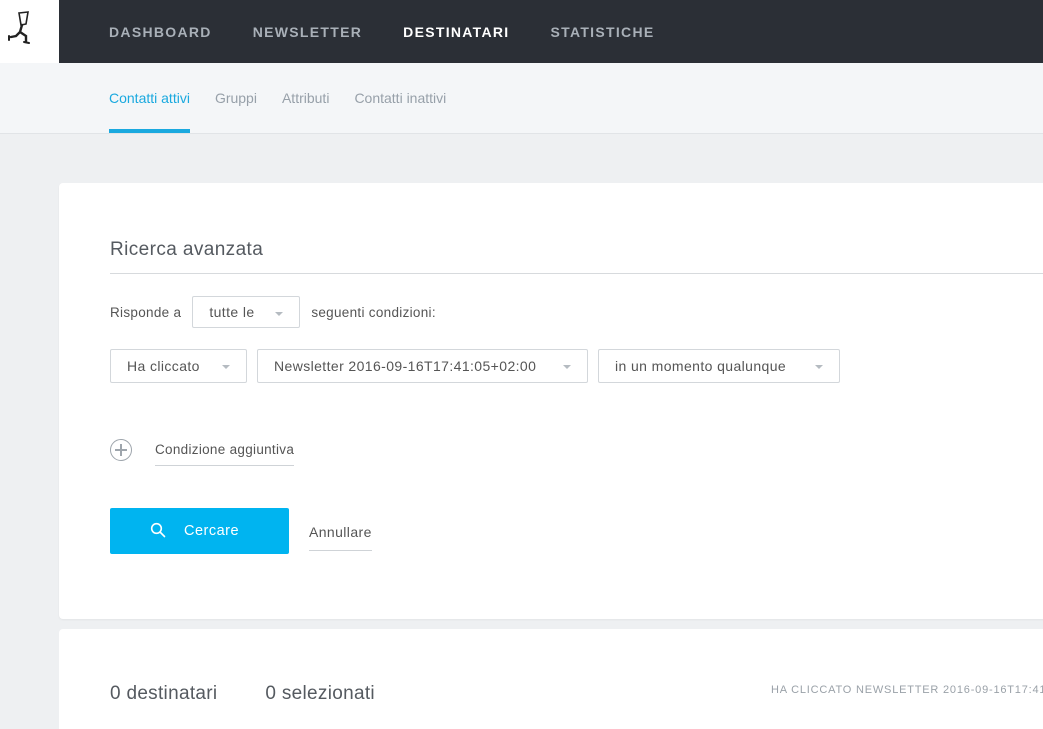 Image resolution: width=1043 pixels, height=729 pixels. What do you see at coordinates (158, 530) in the screenshot?
I see `search-icon` at bounding box center [158, 530].